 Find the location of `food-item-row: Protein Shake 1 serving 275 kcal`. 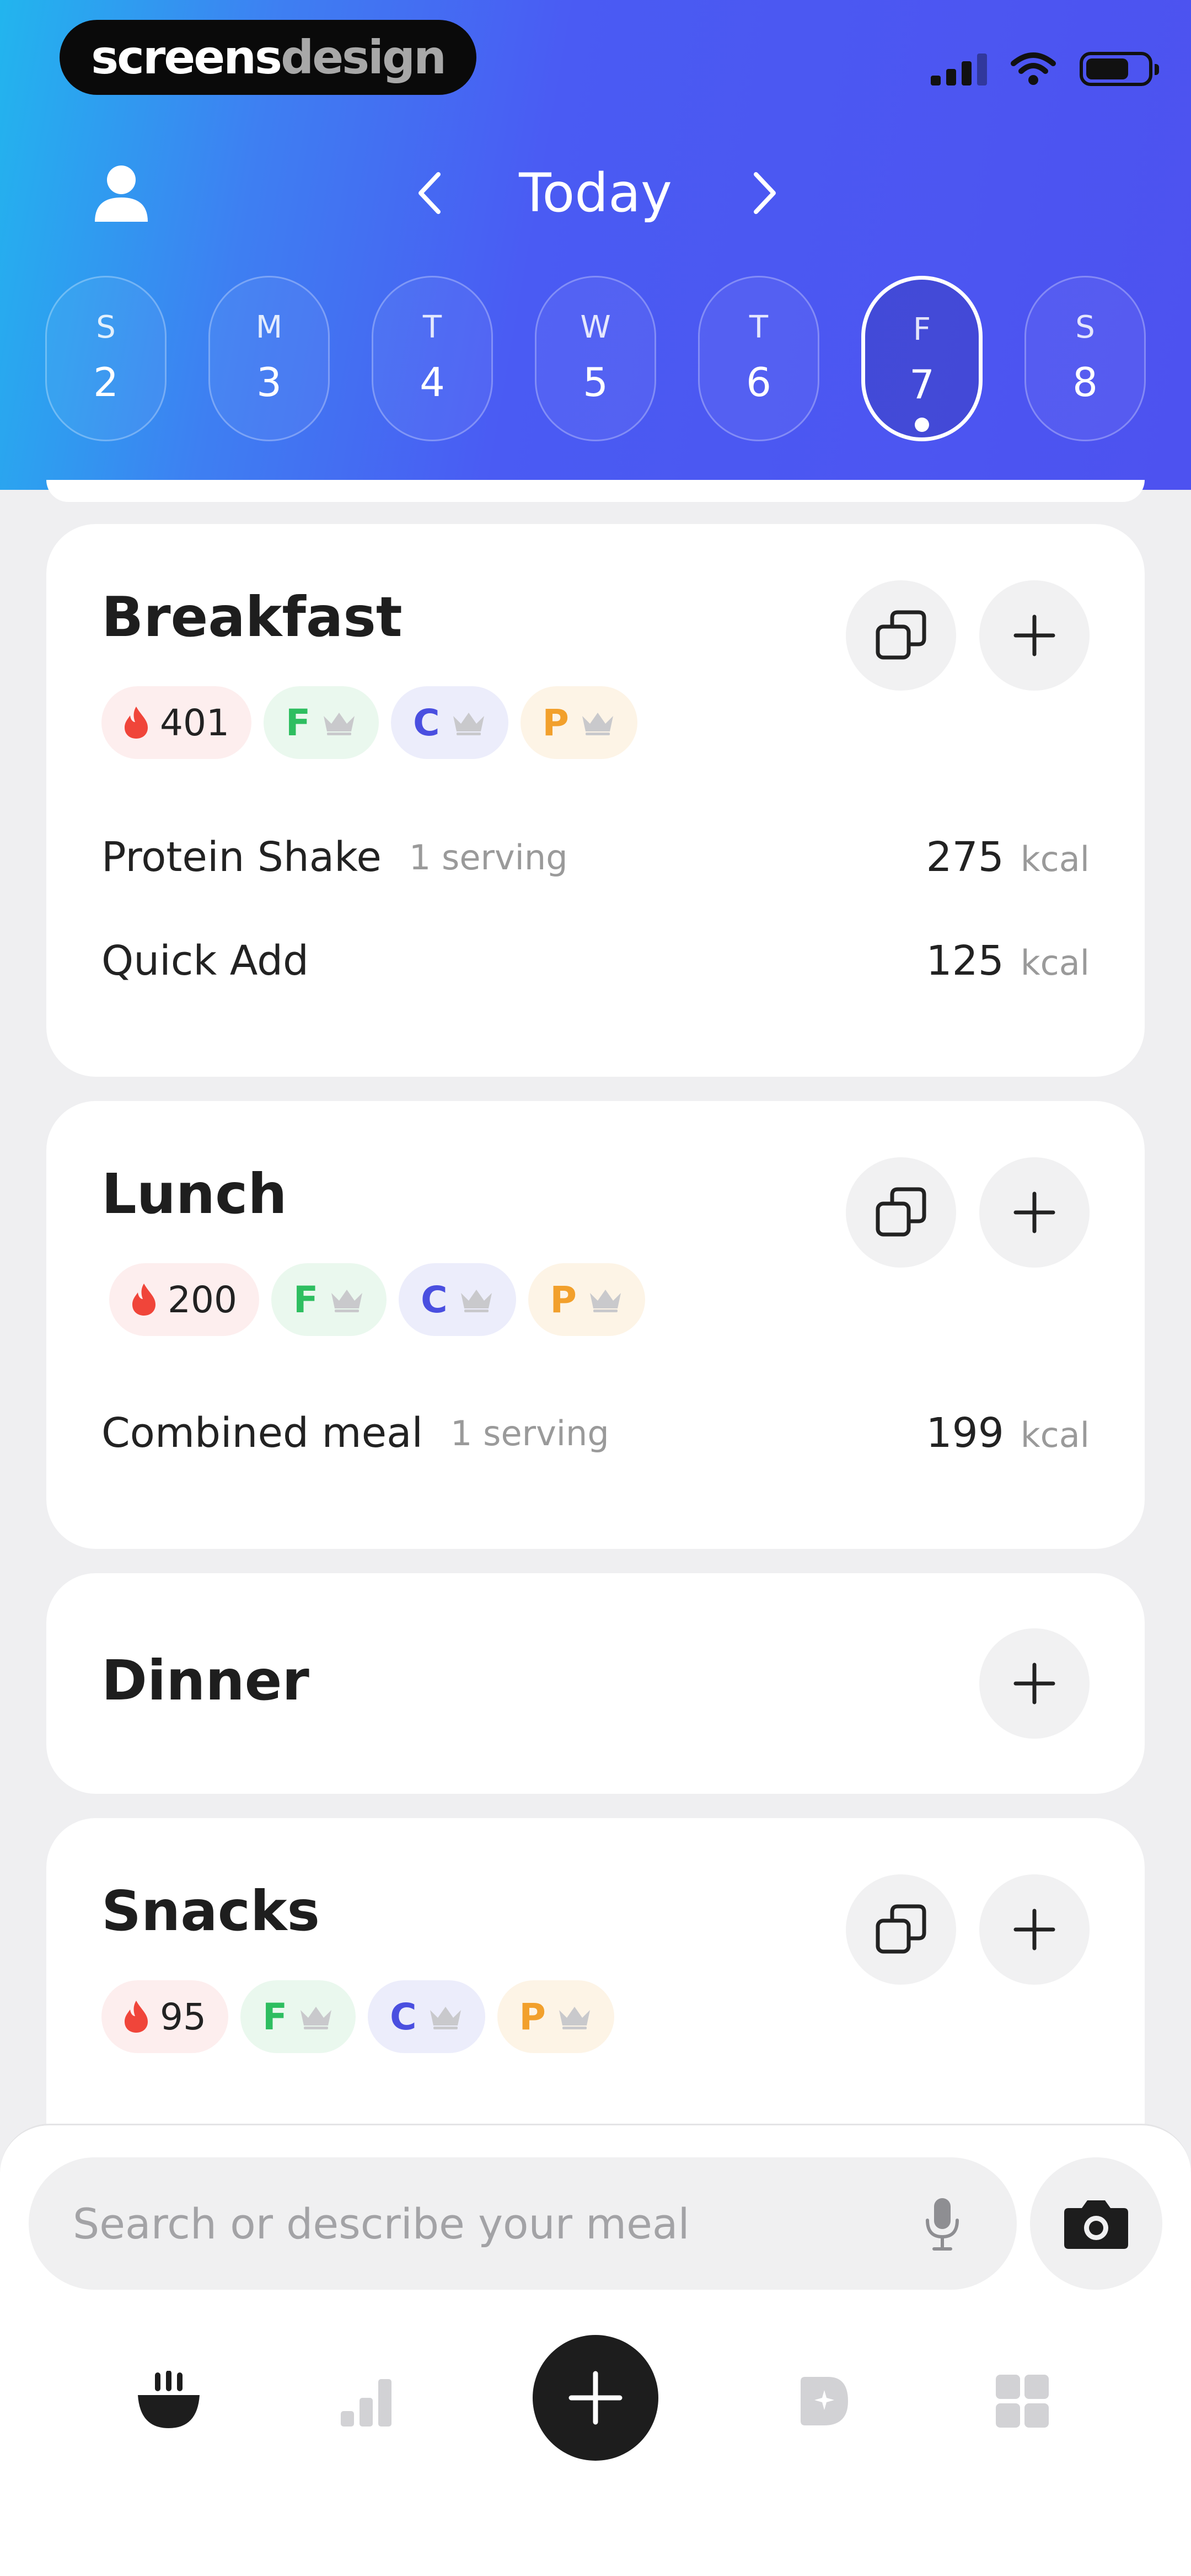

food-item-row: Protein Shake 1 serving 275 kcal is located at coordinates (595, 857).